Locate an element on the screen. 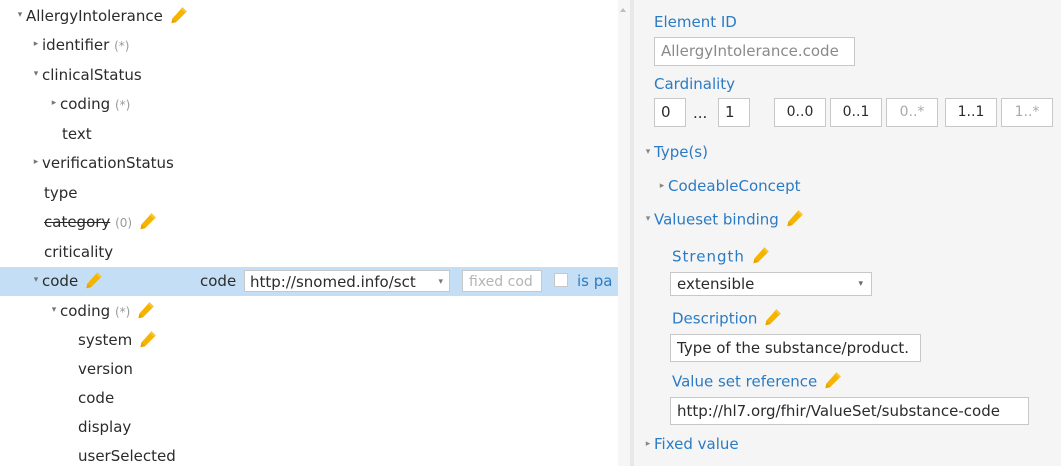 This screenshot has height=466, width=1061. tree-row-code-coding: ▾ coding (*) is located at coordinates (309, 311).